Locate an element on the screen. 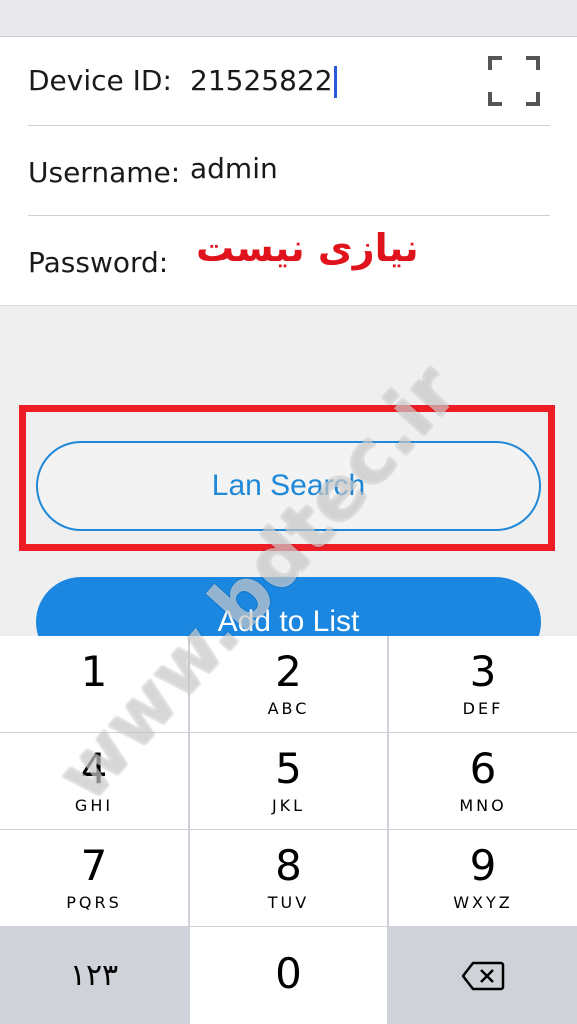 The height and width of the screenshot is (1024, 577). device-id-row: Device ID: 21525822 is located at coordinates (288, 81).